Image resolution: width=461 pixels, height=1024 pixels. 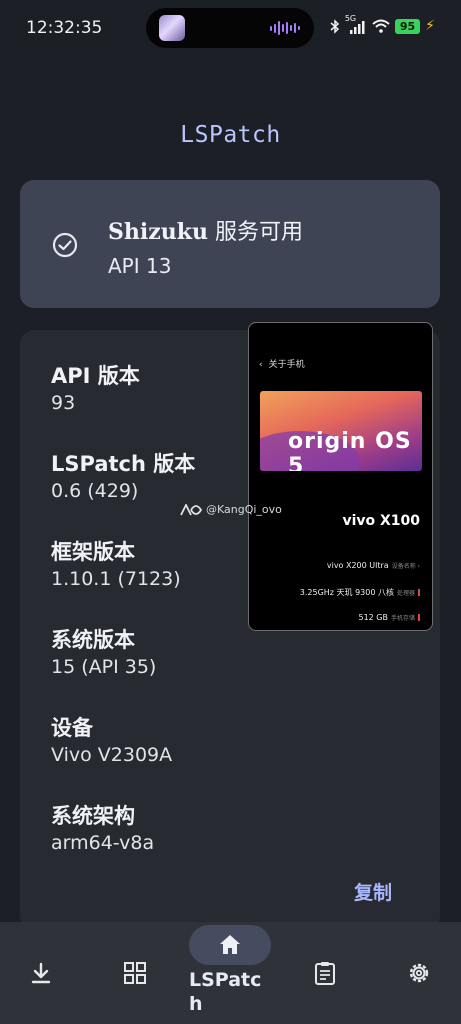 I want to click on back-icon: ‹, so click(x=261, y=365).